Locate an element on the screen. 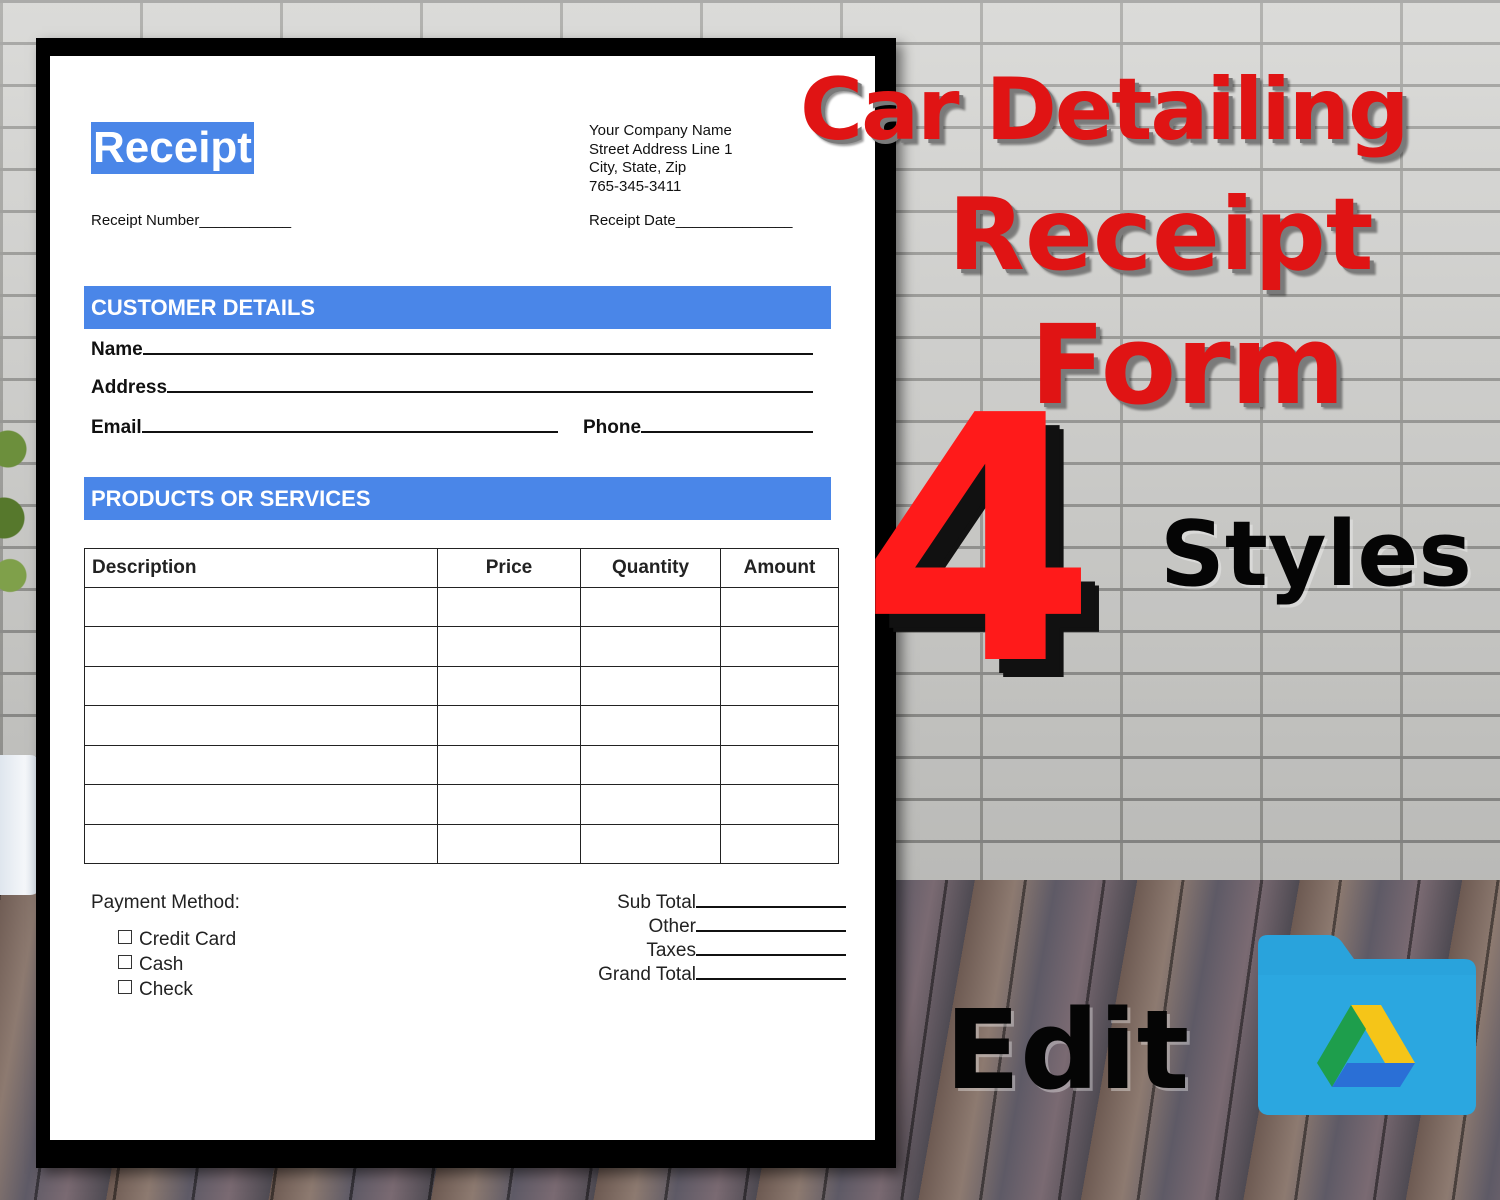  other-row: Other is located at coordinates (747, 927).